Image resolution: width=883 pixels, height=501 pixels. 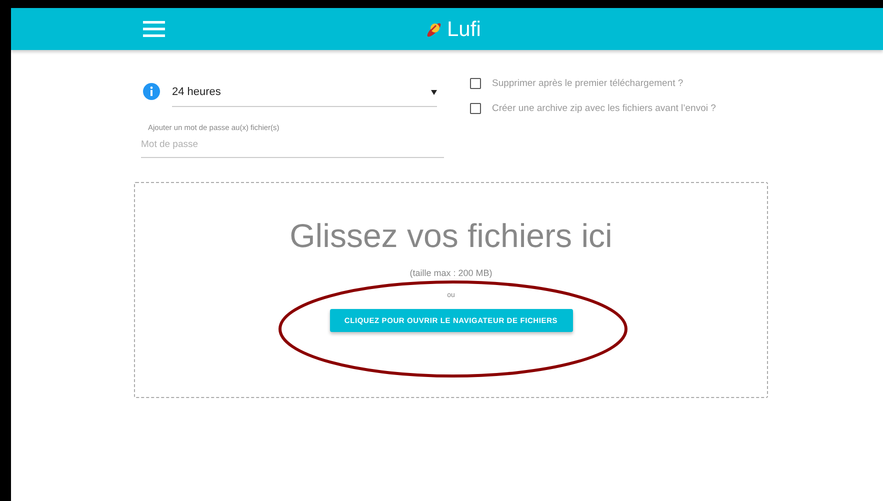 What do you see at coordinates (304, 92) in the screenshot?
I see `delay-select: 24 heures` at bounding box center [304, 92].